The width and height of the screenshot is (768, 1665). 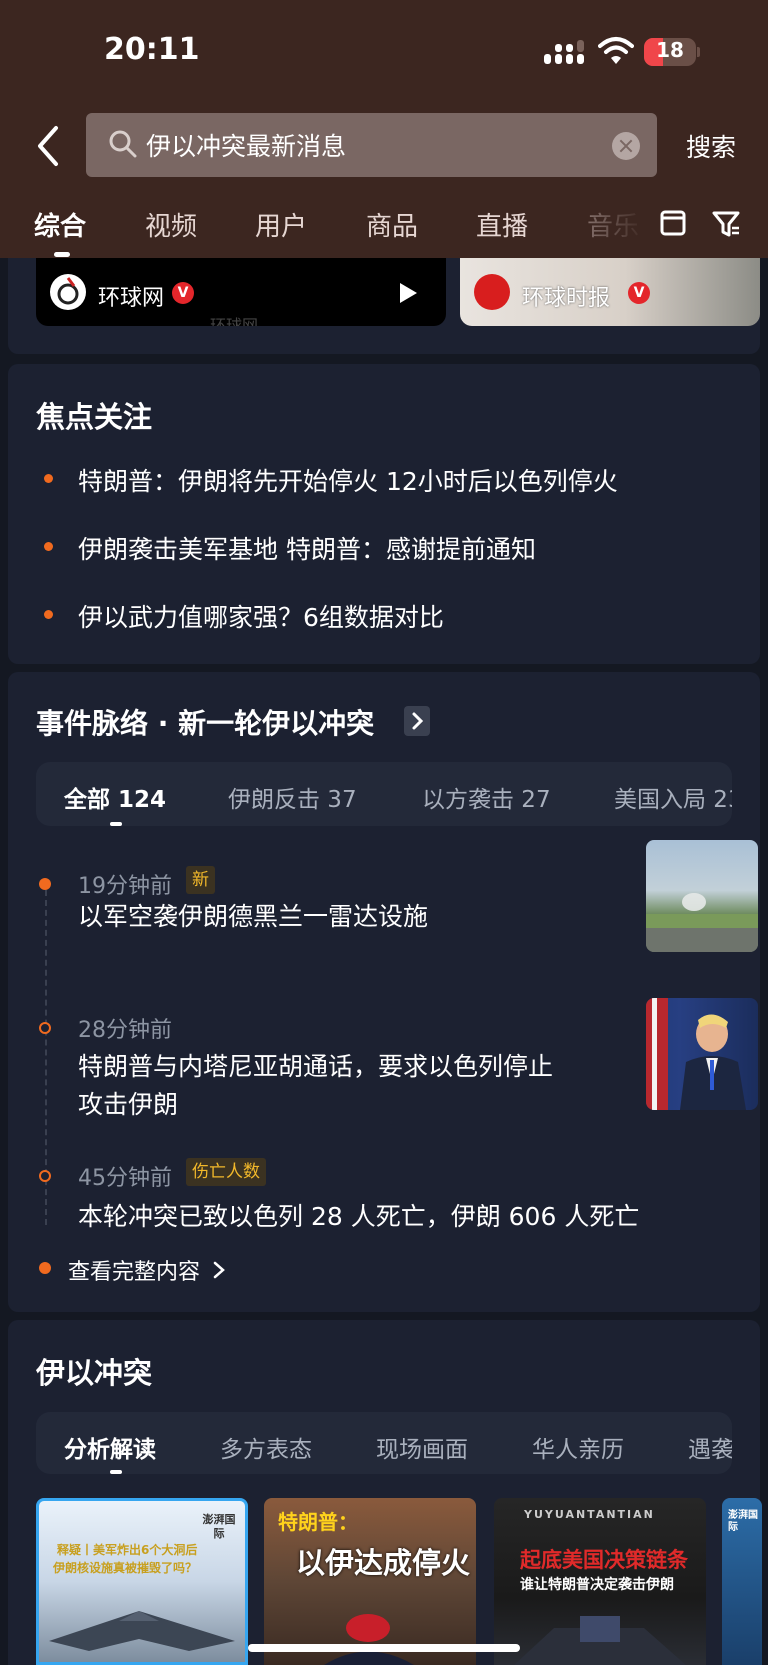 I want to click on tab-user: 用户, so click(x=281, y=224).